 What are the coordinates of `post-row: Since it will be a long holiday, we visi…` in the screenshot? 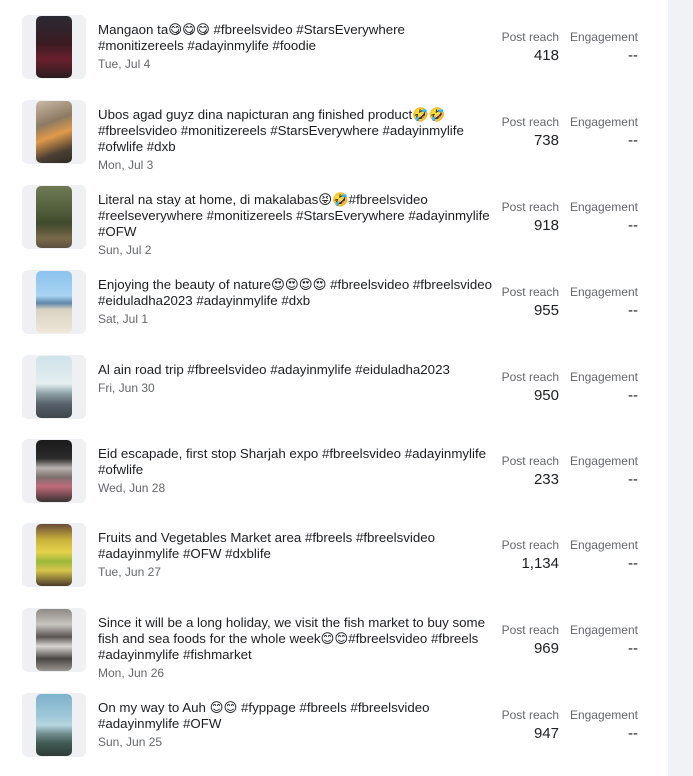 It's located at (334, 646).